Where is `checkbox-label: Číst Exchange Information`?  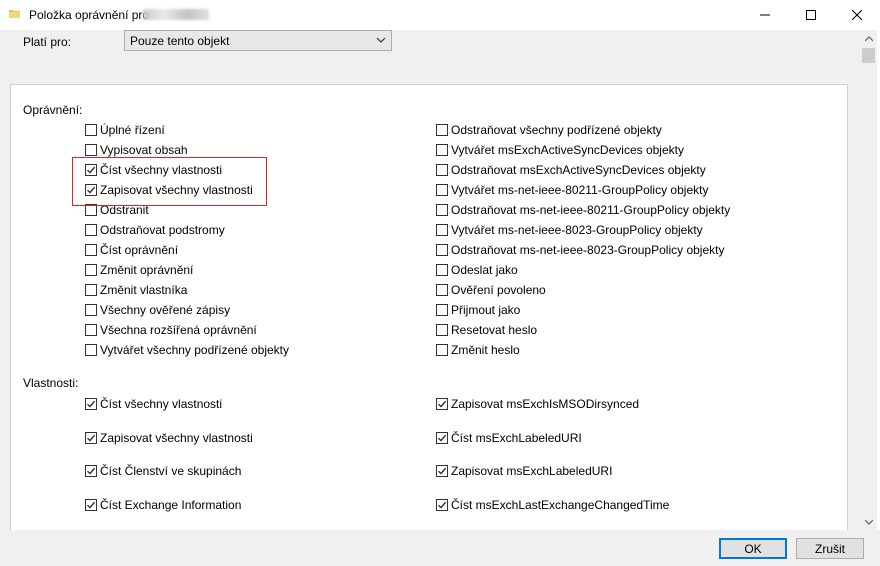
checkbox-label: Číst Exchange Information is located at coordinates (171, 504).